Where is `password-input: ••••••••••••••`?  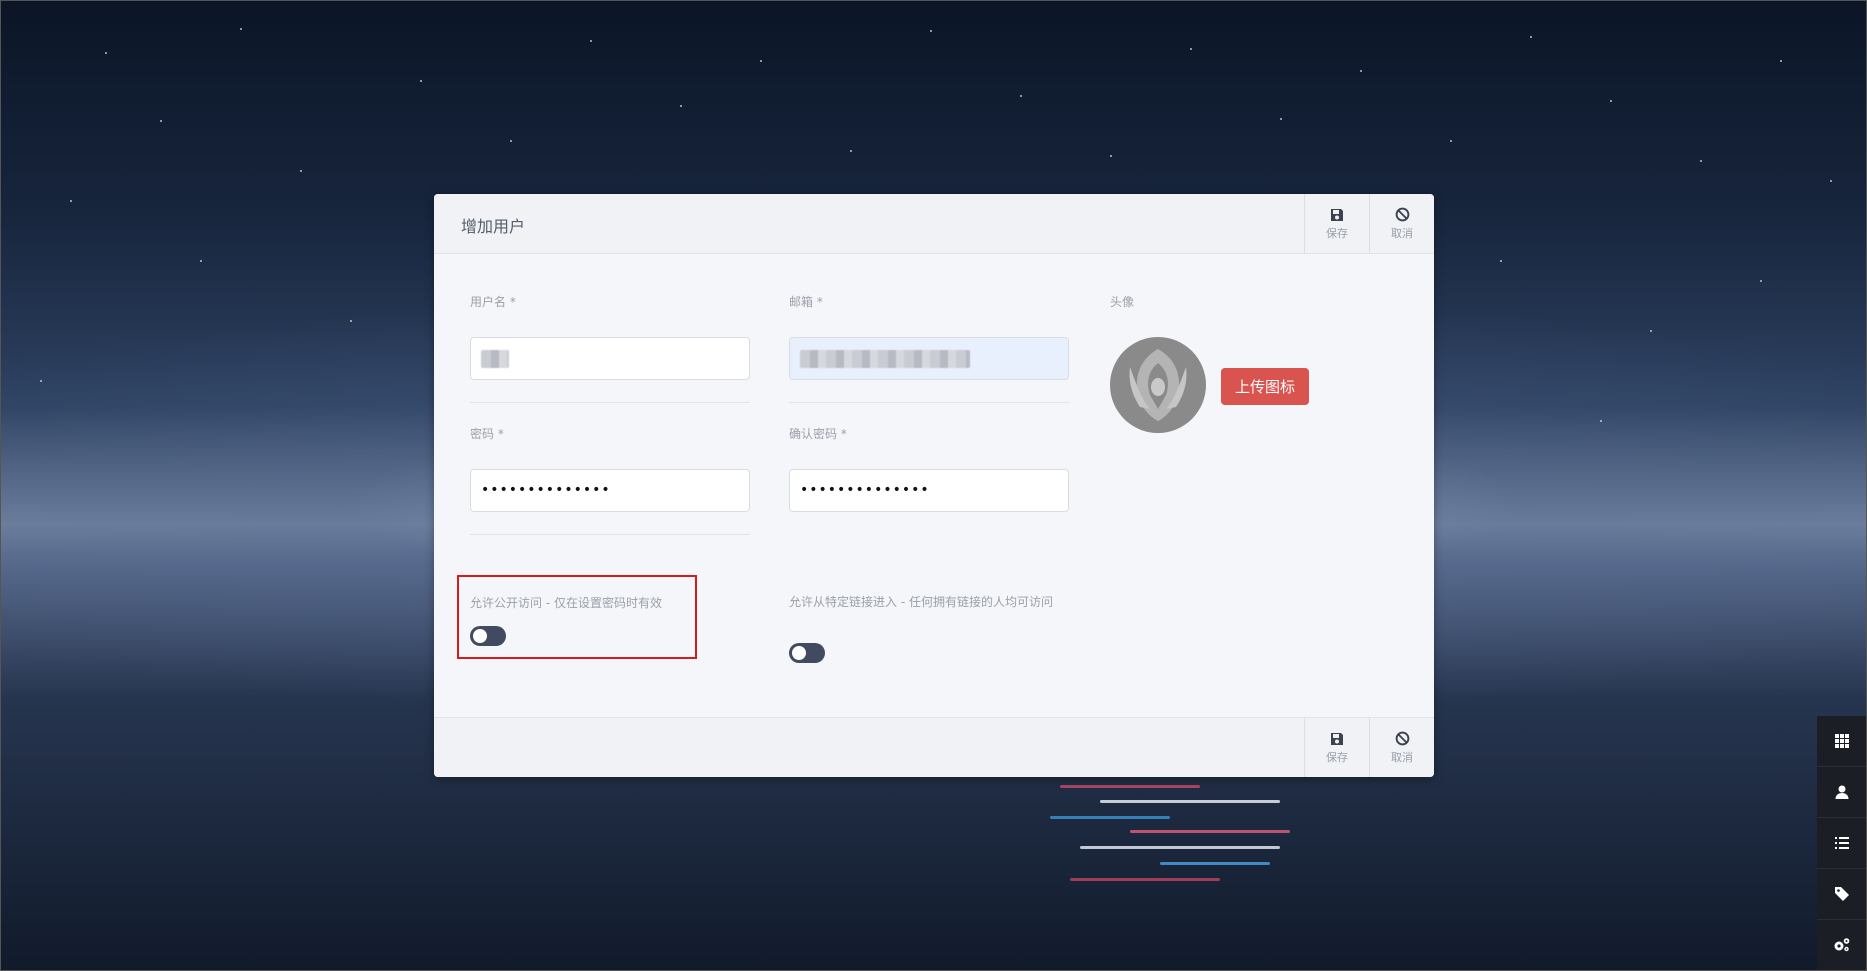
password-input: •••••••••••••• is located at coordinates (610, 490).